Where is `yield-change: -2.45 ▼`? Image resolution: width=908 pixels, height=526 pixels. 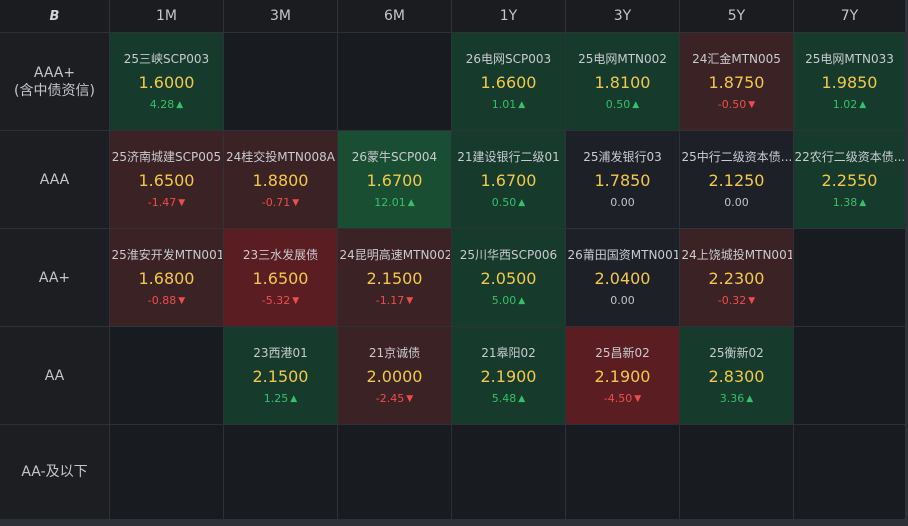
yield-change: -2.45 ▼ is located at coordinates (394, 399).